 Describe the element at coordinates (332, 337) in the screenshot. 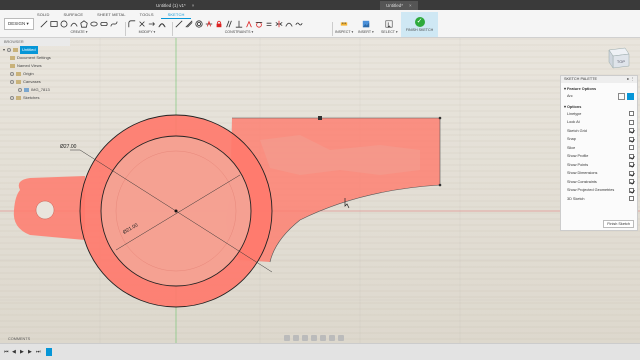

I see `grid-settings-icon` at that location.